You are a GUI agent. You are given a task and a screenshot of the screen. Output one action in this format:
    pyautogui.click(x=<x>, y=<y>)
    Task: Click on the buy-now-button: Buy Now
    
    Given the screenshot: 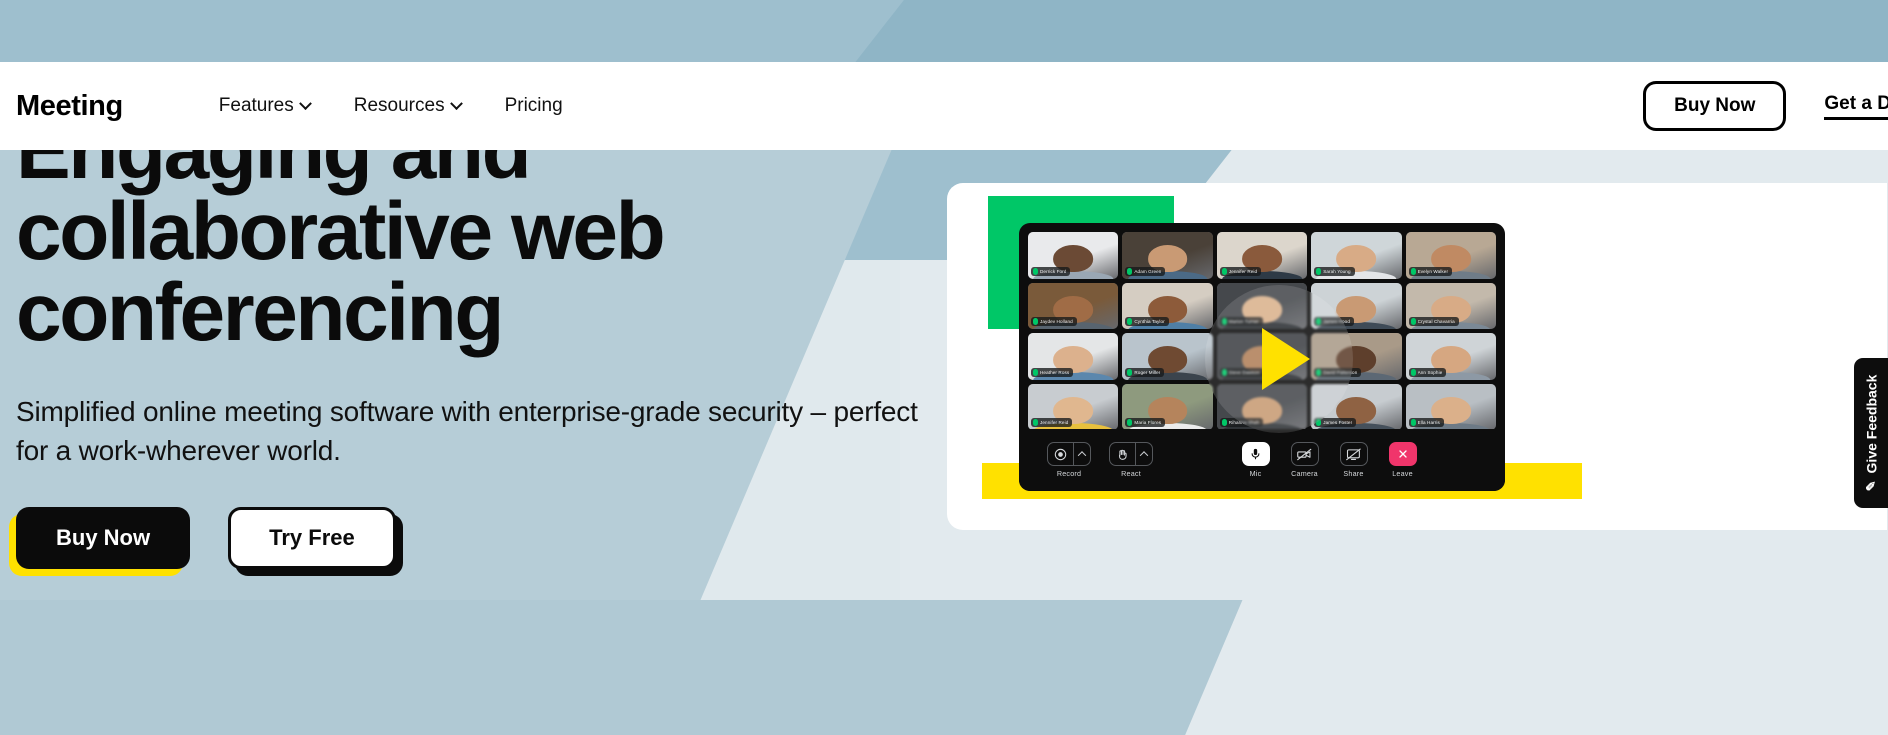 What is the action you would take?
    pyautogui.click(x=103, y=538)
    